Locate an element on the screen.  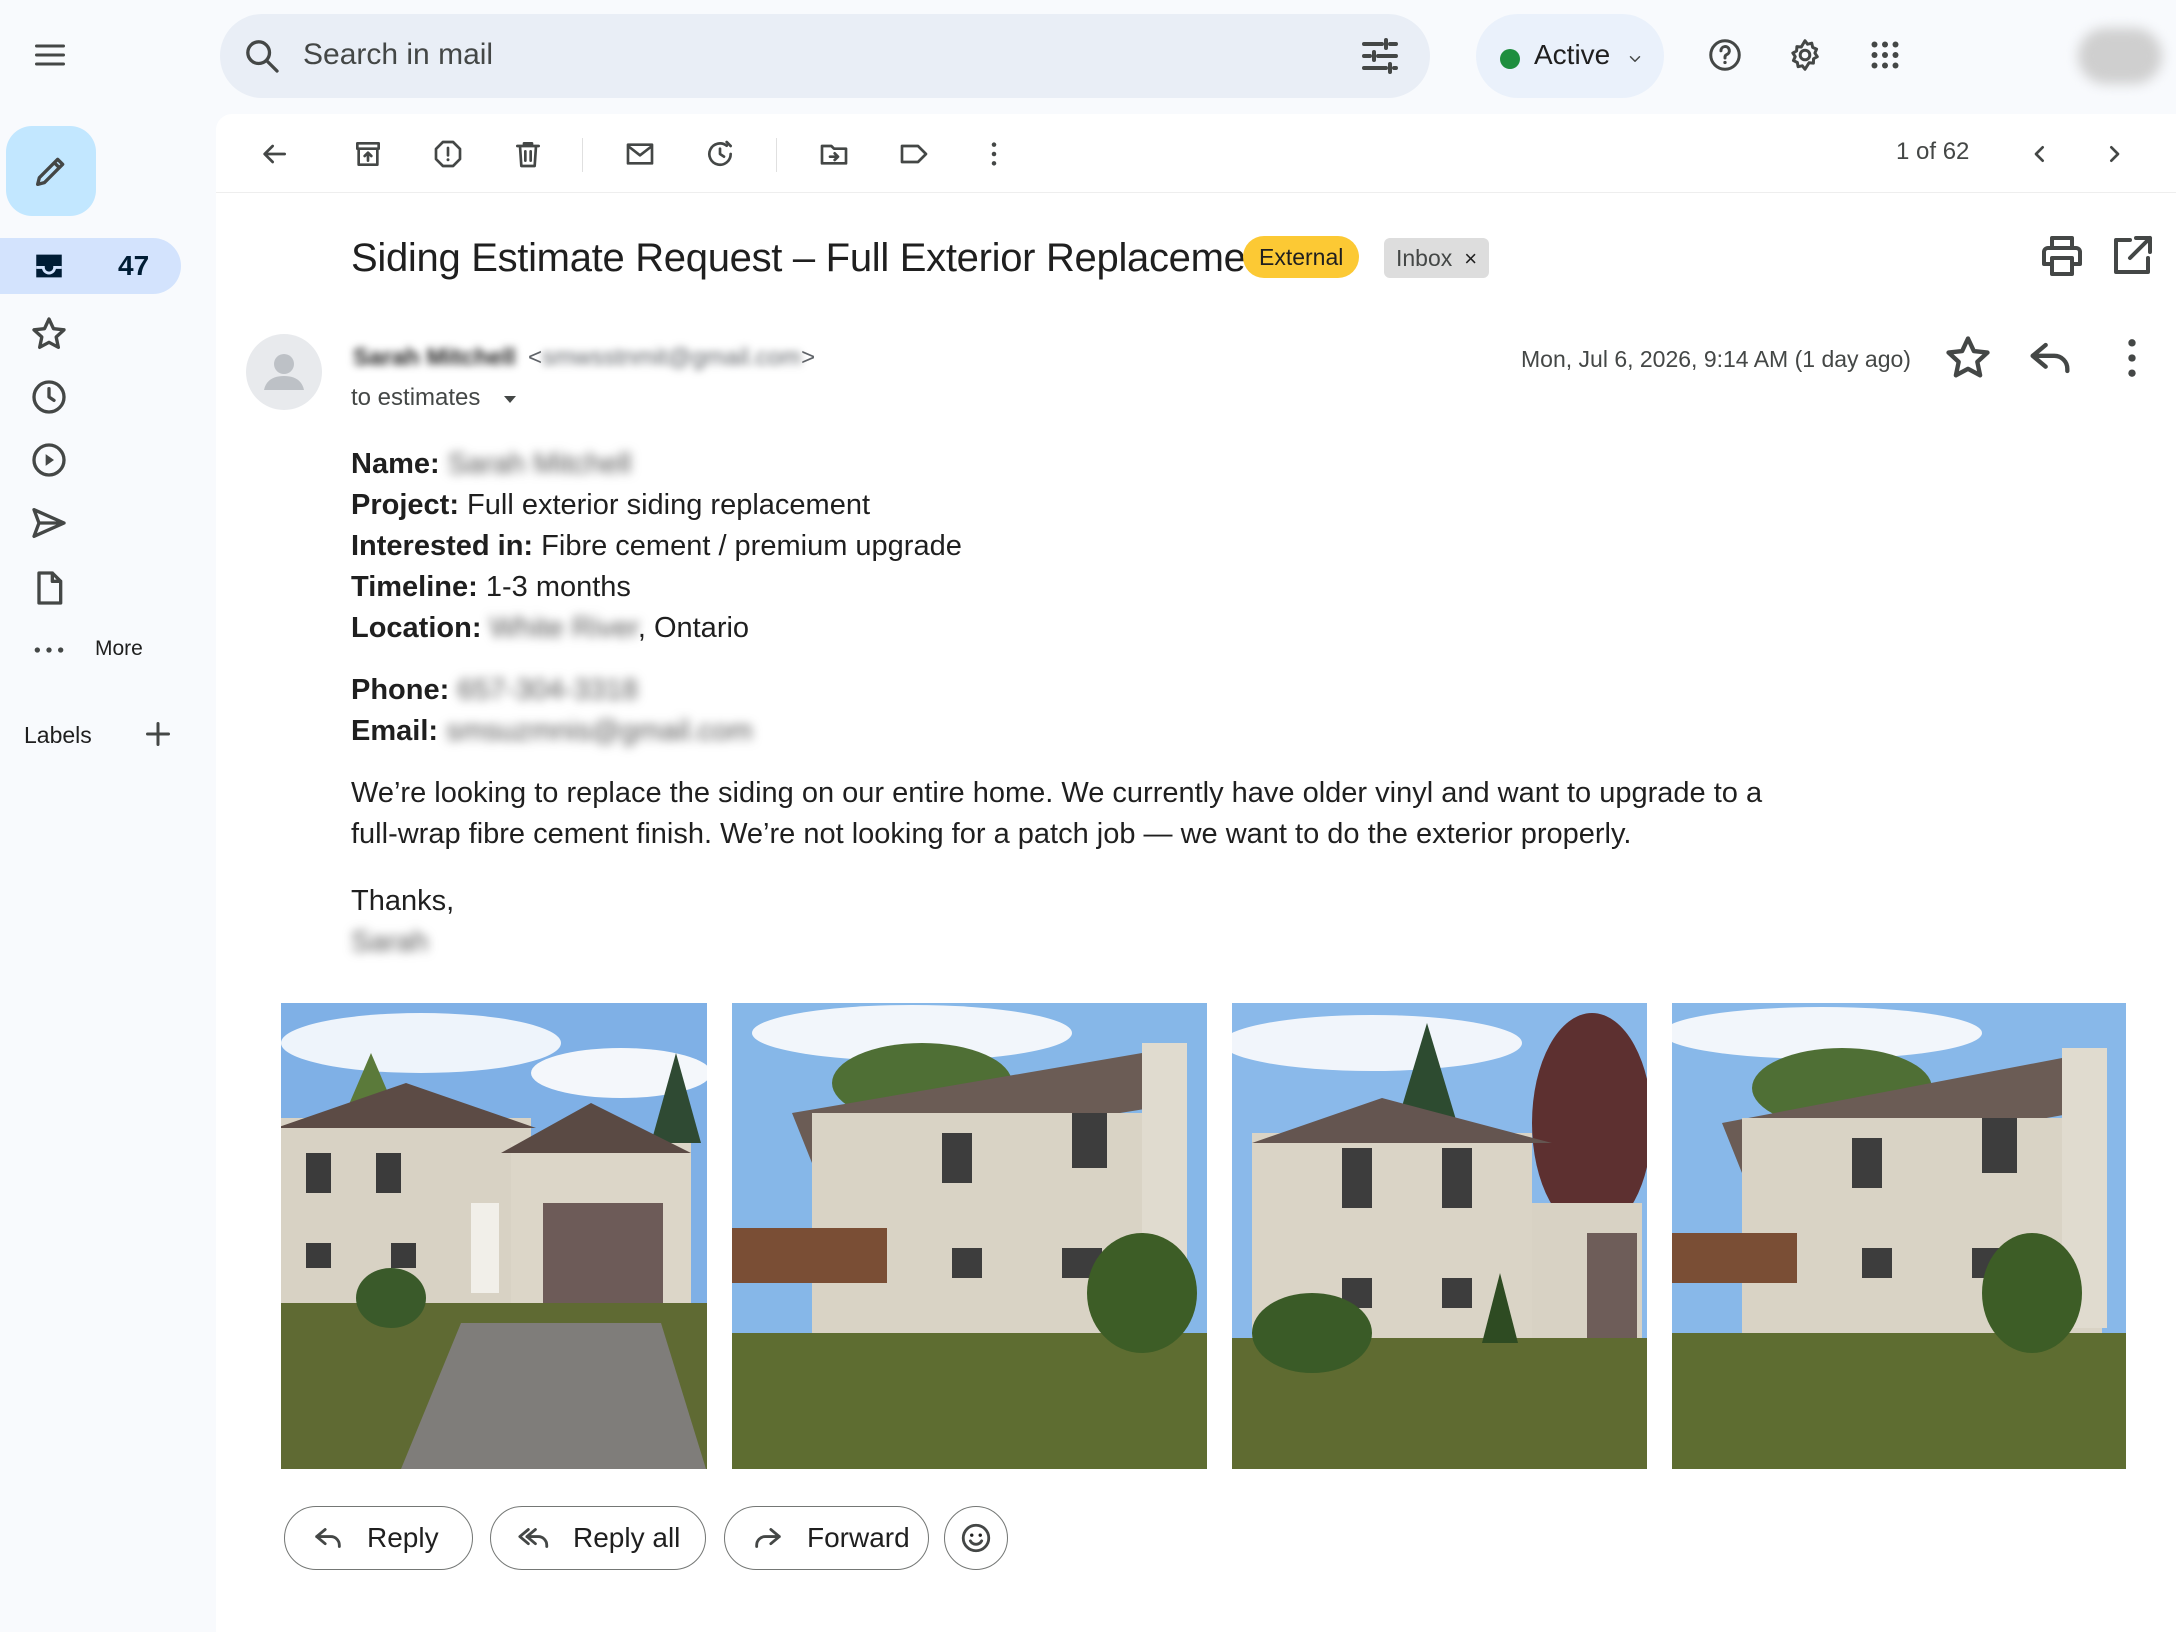
newer-button is located at coordinates (2040, 154).